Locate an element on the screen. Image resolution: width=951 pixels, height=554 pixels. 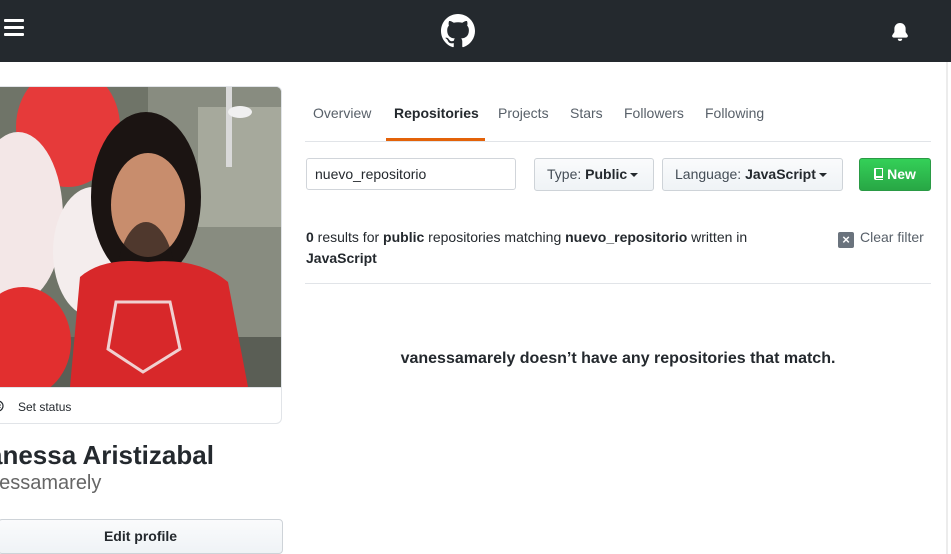
profile-username: nessamarely is located at coordinates (51, 483).